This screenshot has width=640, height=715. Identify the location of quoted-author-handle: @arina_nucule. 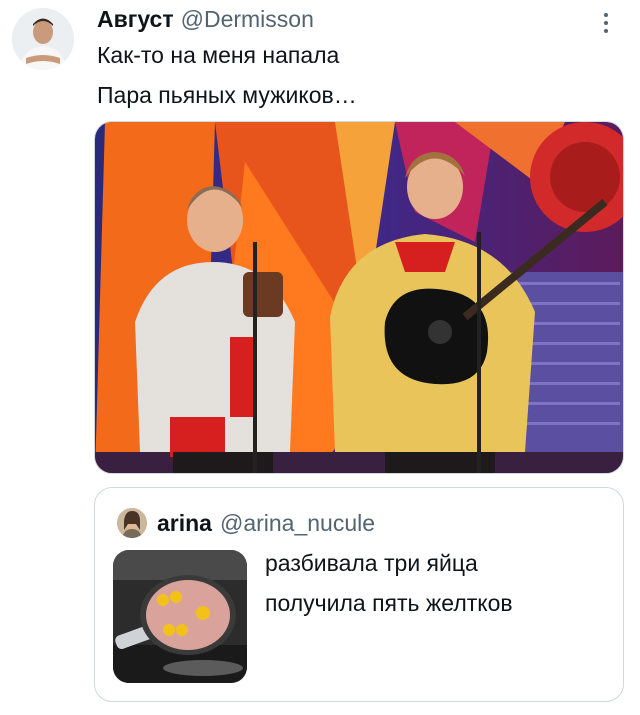
(297, 523).